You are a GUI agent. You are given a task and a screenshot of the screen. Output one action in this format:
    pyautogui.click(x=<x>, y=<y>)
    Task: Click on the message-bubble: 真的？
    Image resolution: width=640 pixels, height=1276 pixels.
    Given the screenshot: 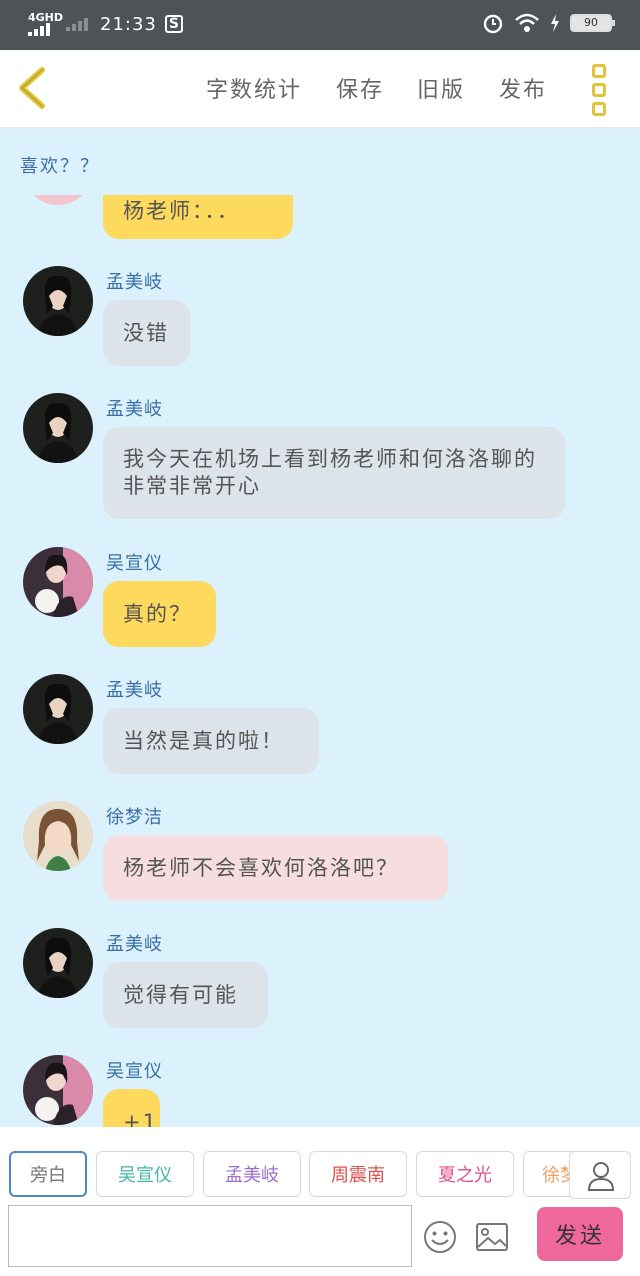 What is the action you would take?
    pyautogui.click(x=159, y=614)
    